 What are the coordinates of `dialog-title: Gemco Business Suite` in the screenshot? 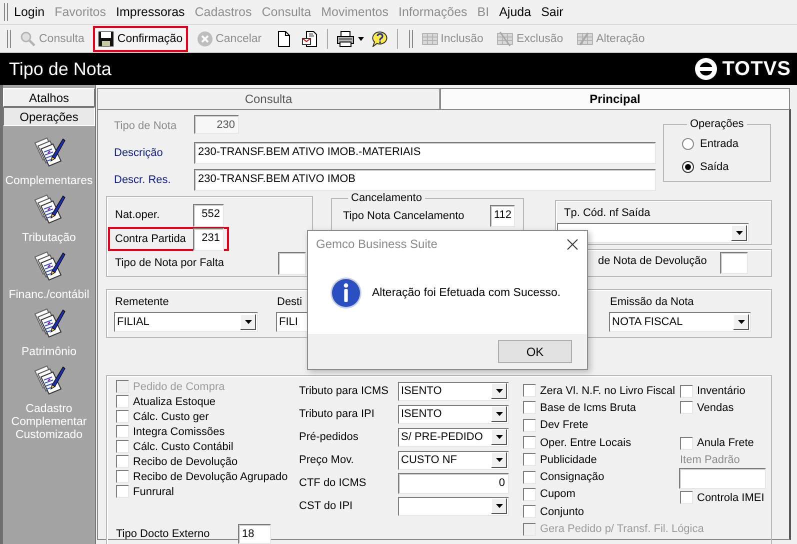 It's located at (377, 244).